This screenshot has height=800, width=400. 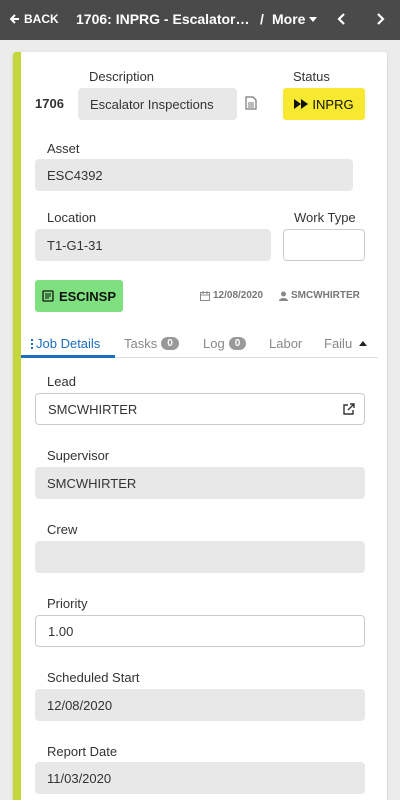 What do you see at coordinates (153, 245) in the screenshot?
I see `location-field: T1-G1-31` at bounding box center [153, 245].